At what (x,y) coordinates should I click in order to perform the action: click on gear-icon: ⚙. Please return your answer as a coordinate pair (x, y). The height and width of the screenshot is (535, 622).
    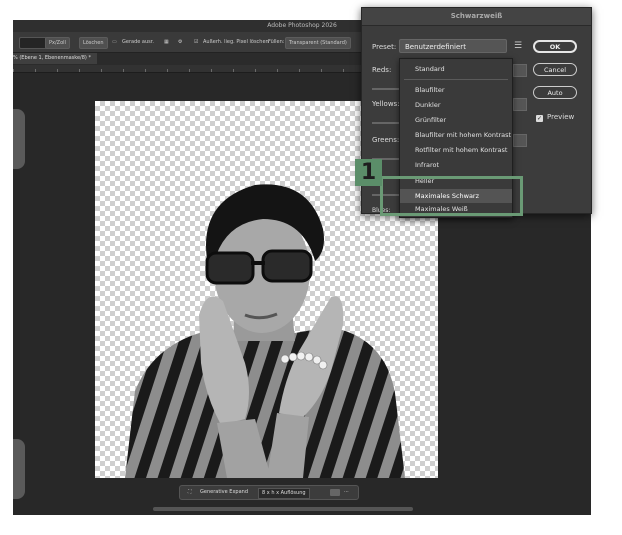
    Looking at the image, I should click on (180, 42).